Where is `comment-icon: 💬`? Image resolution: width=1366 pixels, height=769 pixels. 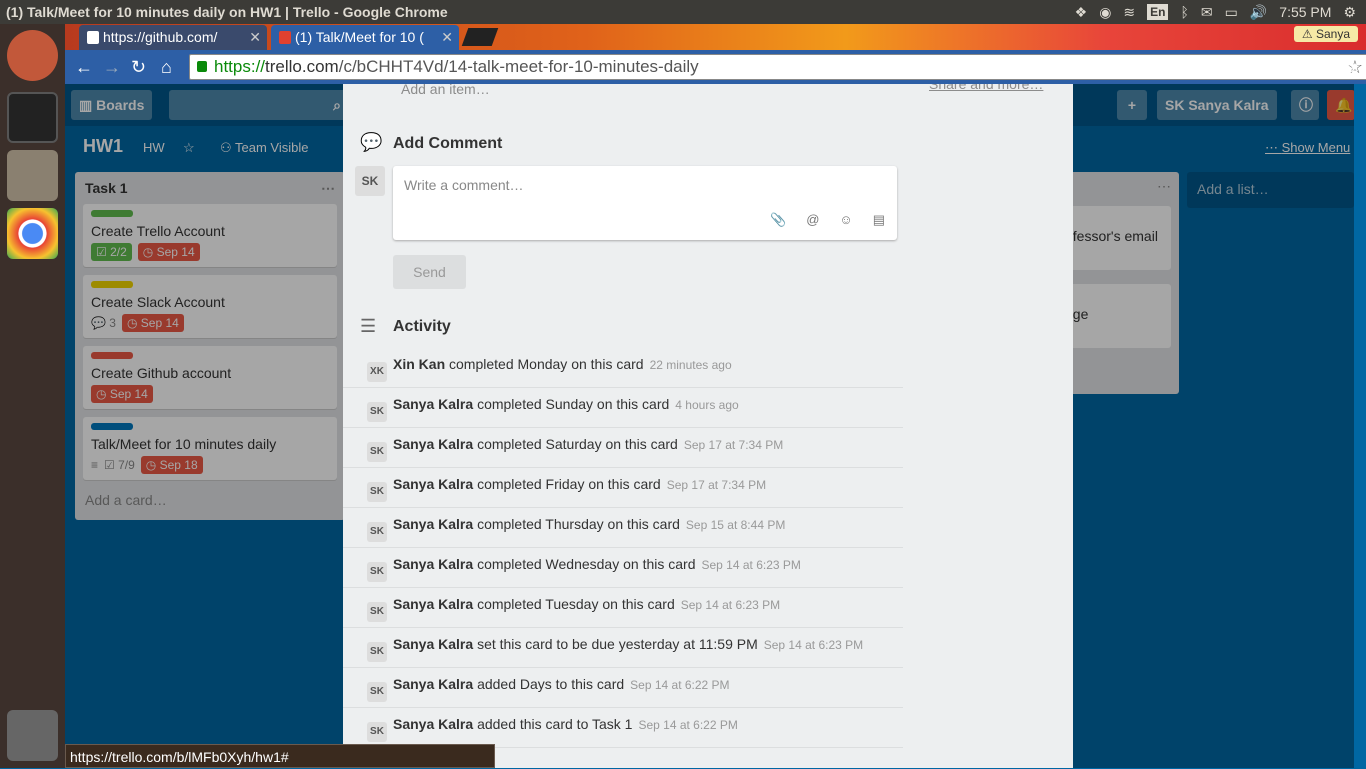 comment-icon: 💬 is located at coordinates (371, 142).